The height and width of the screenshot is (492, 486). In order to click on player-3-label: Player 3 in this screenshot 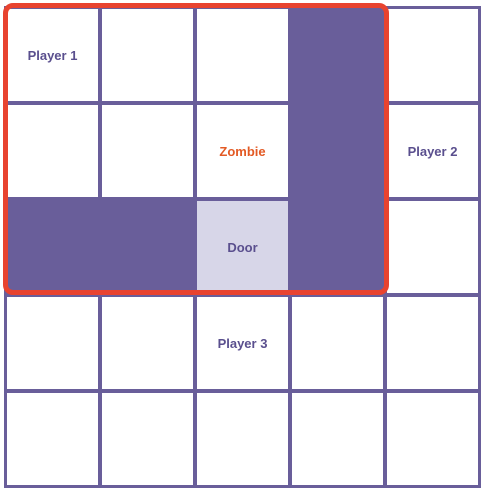, I will do `click(242, 343)`.